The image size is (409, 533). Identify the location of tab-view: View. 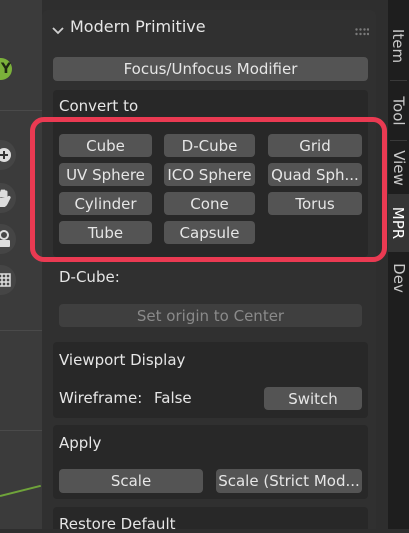
(398, 168).